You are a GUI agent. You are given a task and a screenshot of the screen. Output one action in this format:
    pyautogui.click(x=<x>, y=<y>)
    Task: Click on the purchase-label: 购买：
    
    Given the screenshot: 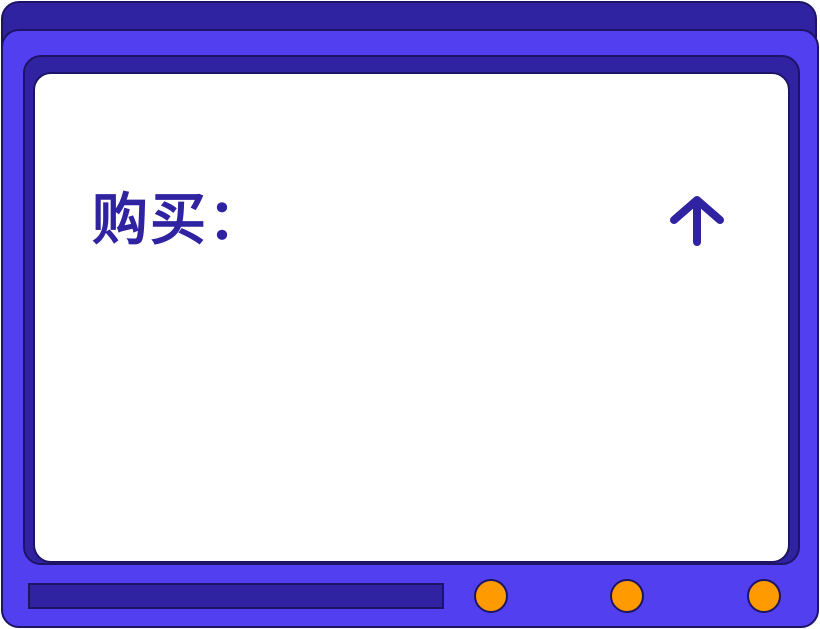 What is the action you would take?
    pyautogui.click(x=179, y=220)
    